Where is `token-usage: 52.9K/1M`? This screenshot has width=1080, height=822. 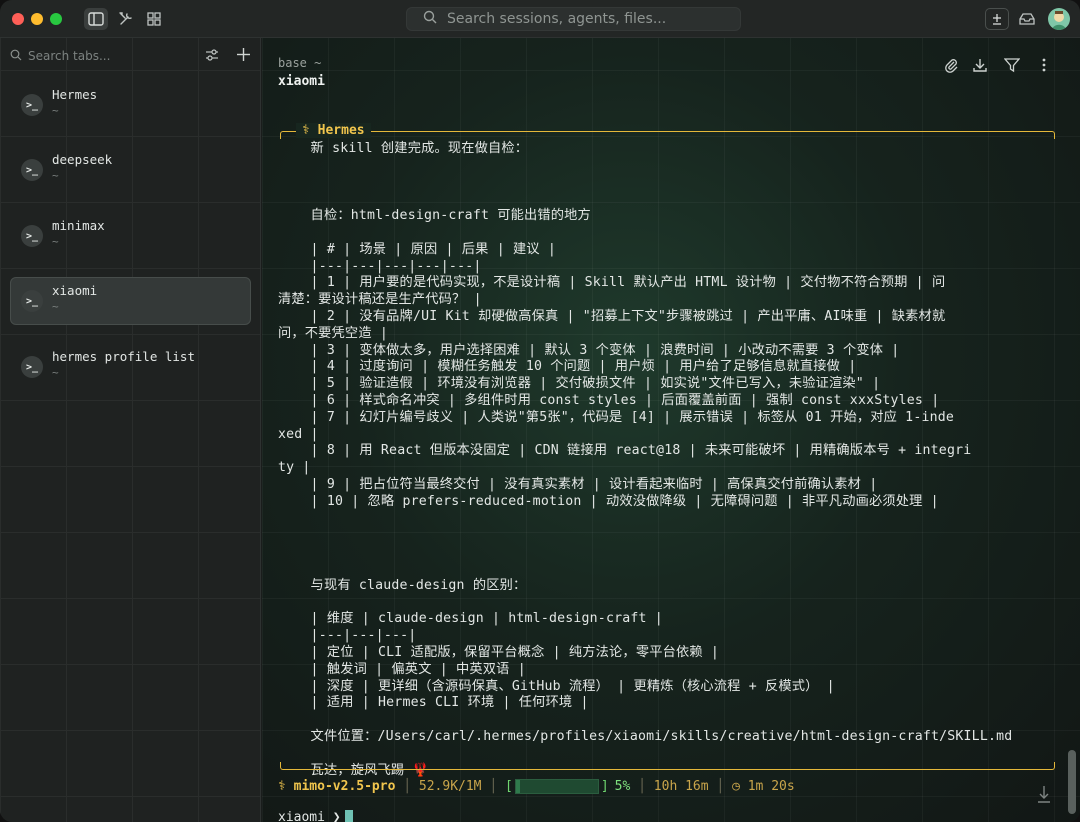 token-usage: 52.9K/1M is located at coordinates (450, 786).